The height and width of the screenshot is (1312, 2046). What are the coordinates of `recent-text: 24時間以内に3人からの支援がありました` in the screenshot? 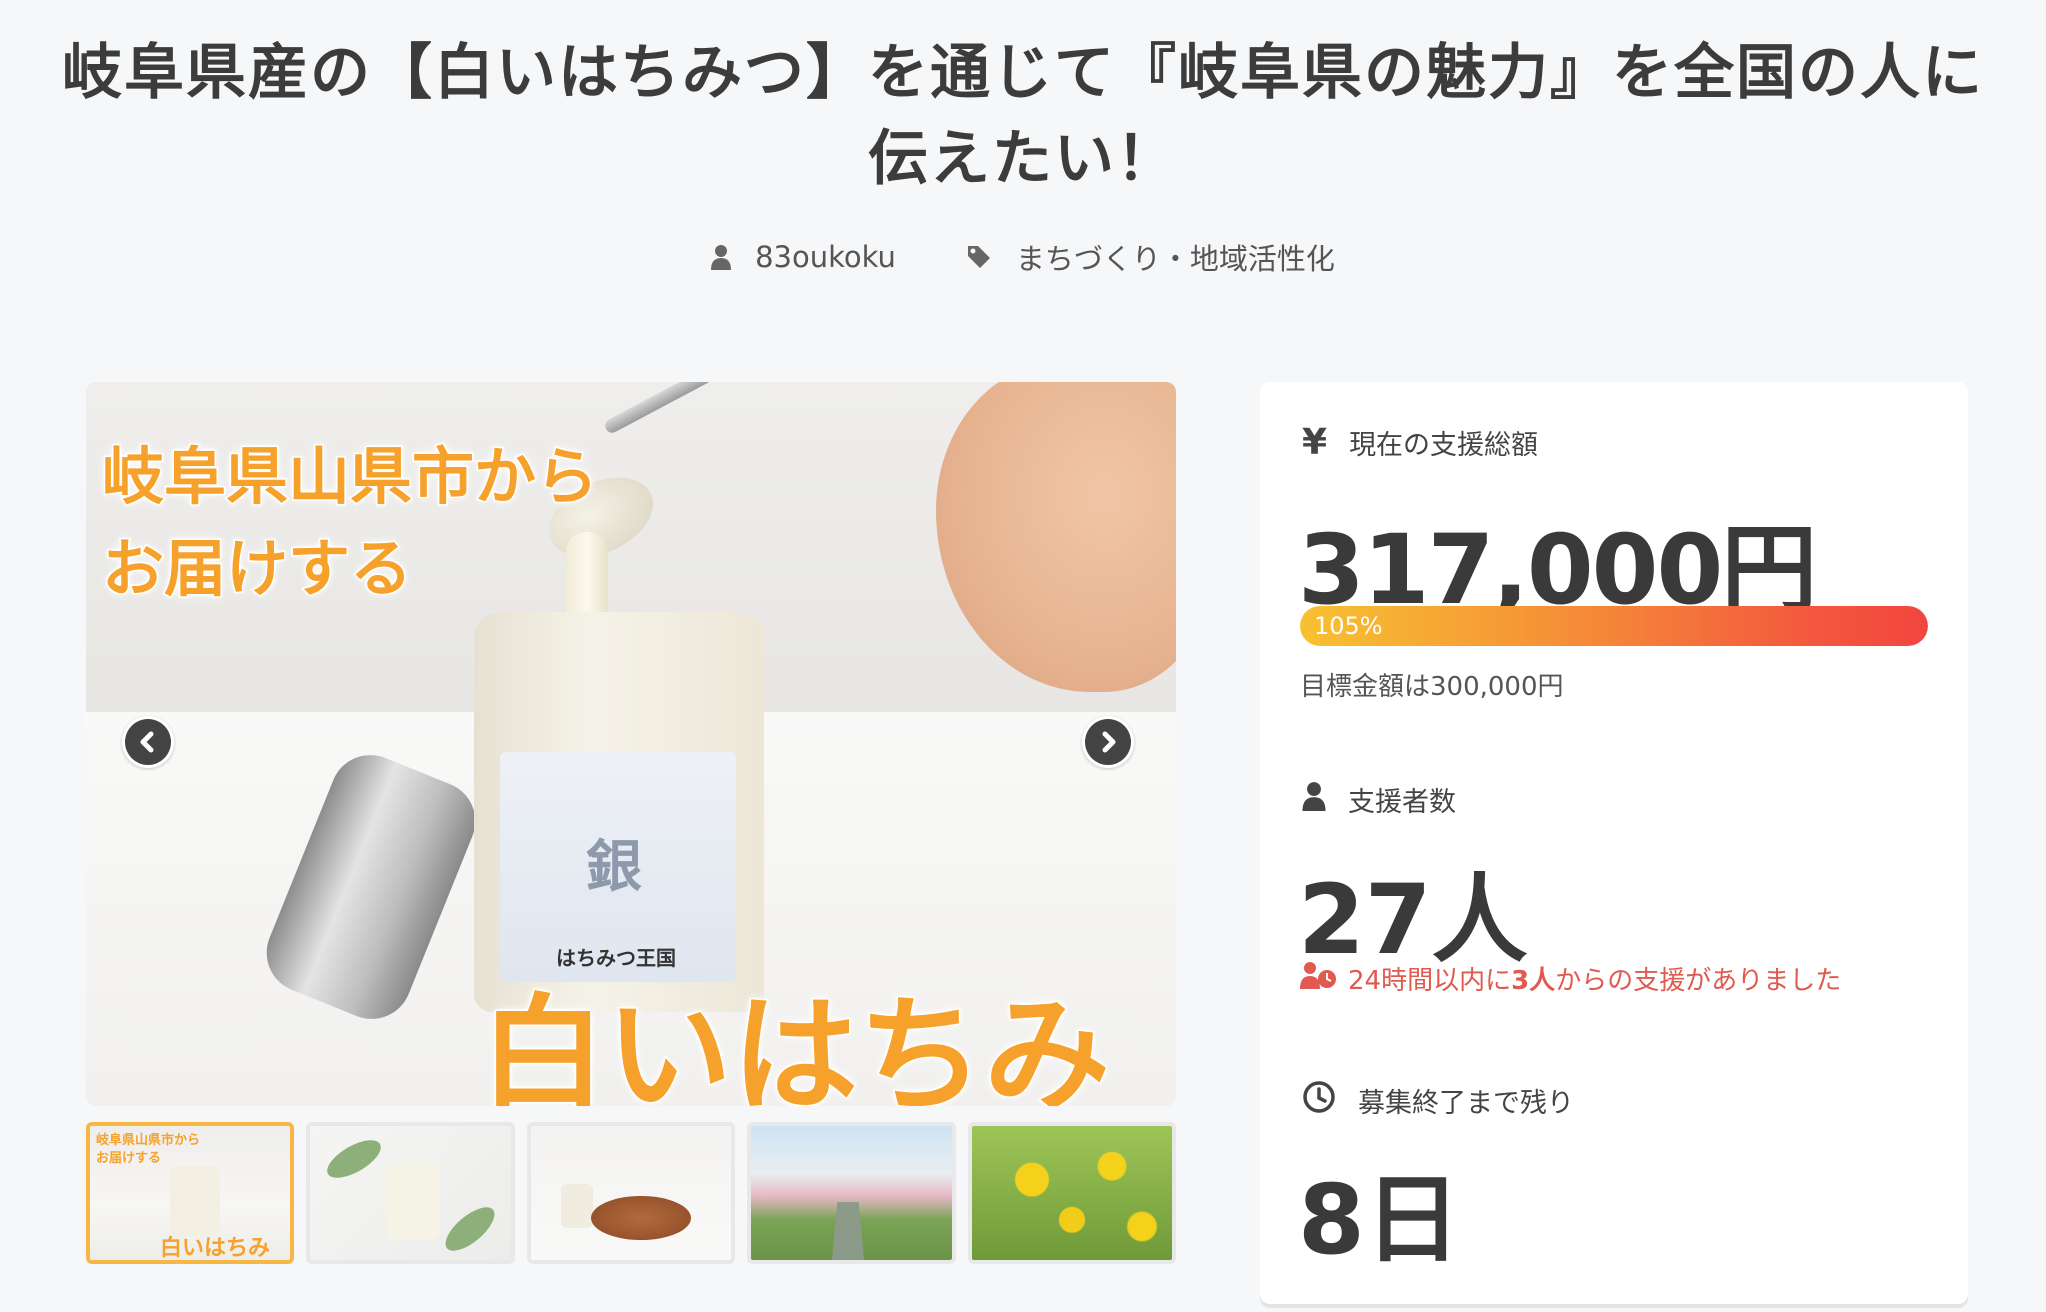 It's located at (1595, 981).